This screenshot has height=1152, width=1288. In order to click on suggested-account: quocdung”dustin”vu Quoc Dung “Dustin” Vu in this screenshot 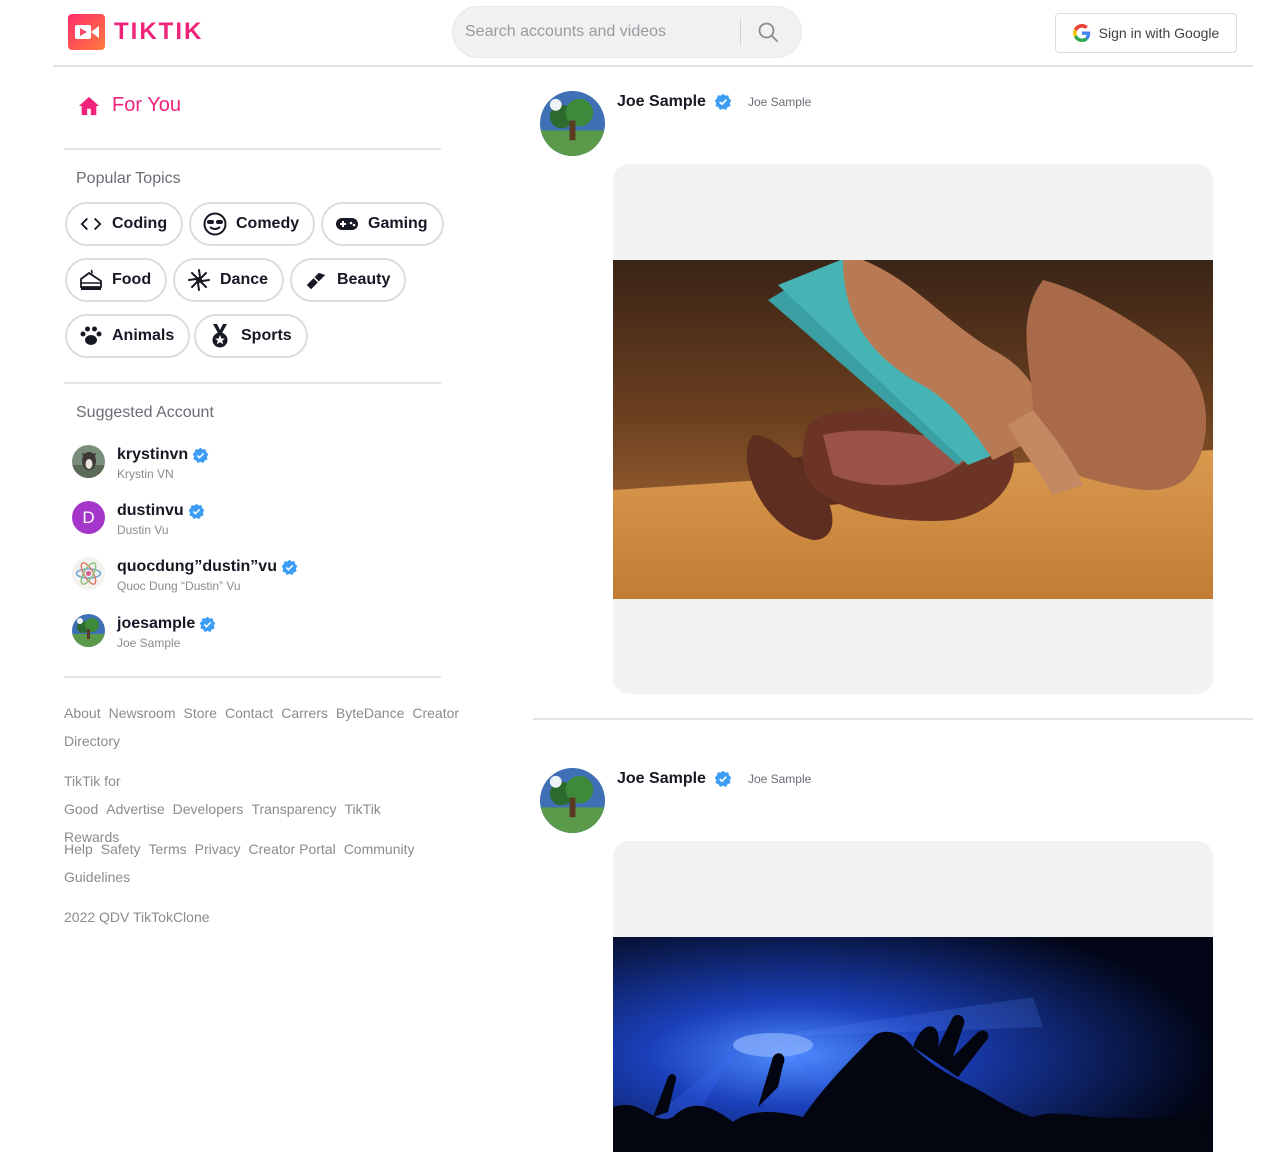, I will do `click(185, 574)`.